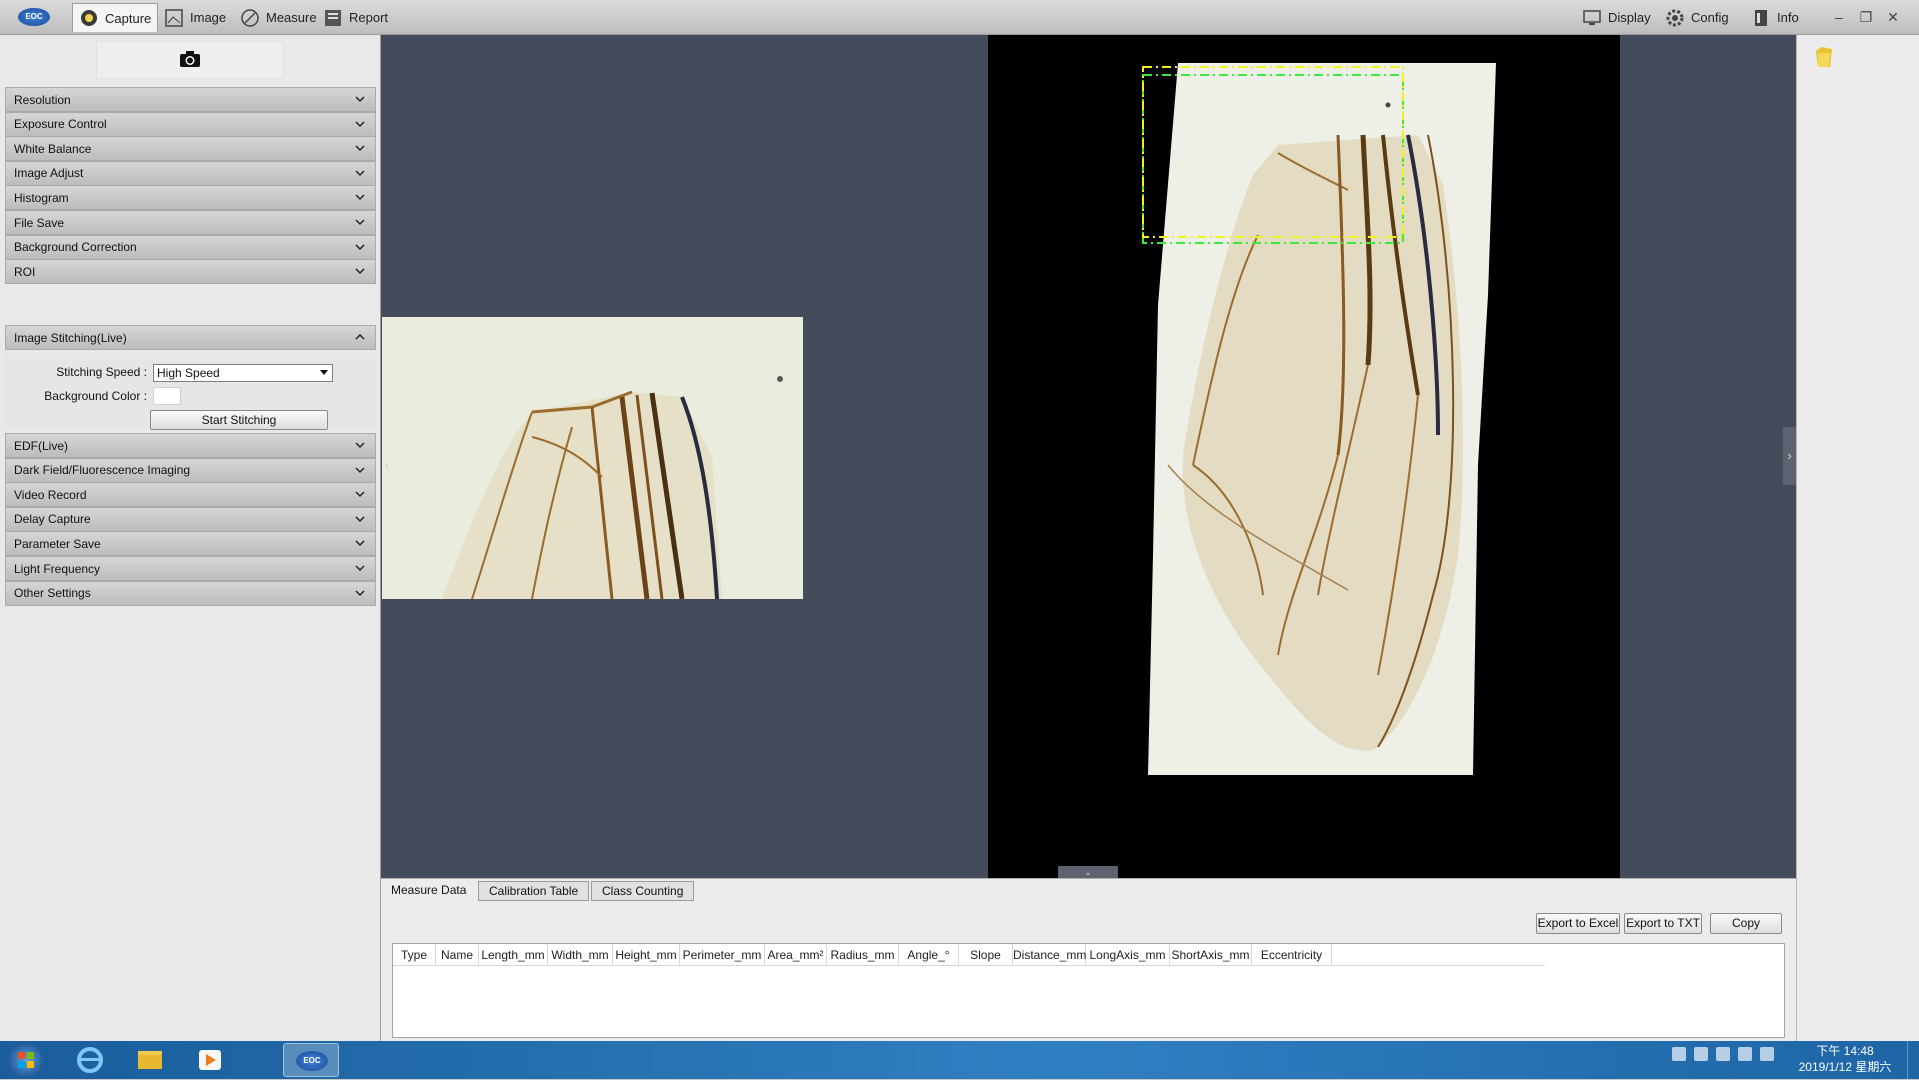 This screenshot has height=1080, width=1919. What do you see at coordinates (190, 99) in the screenshot?
I see `section-resolution: Resolution` at bounding box center [190, 99].